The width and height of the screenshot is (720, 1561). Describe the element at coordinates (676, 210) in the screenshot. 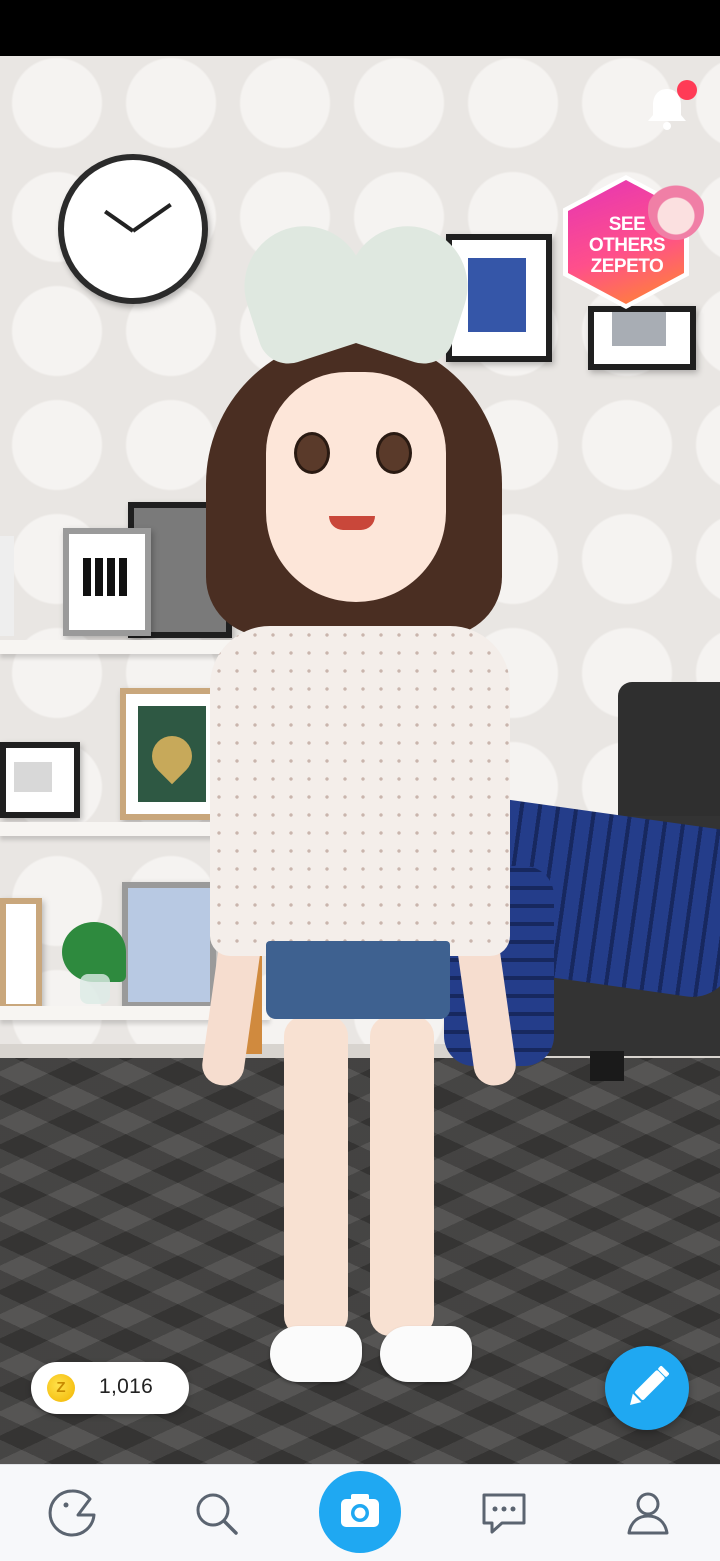

I see `mini-avatar-icon` at that location.